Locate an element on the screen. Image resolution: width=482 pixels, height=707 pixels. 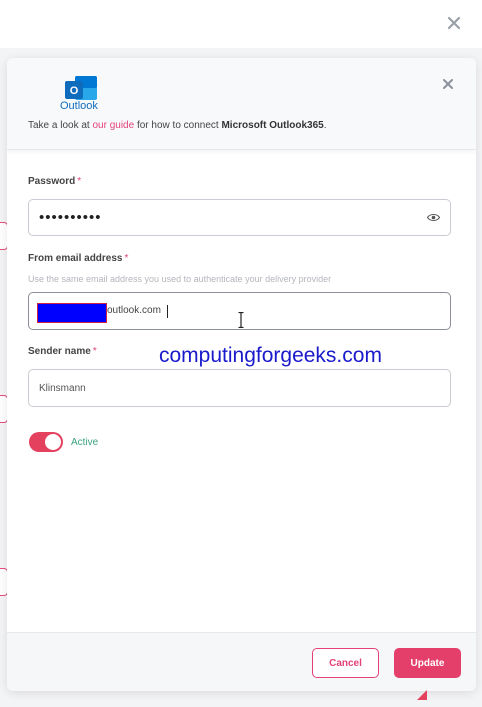
redacted-email-prefix is located at coordinates (72, 313).